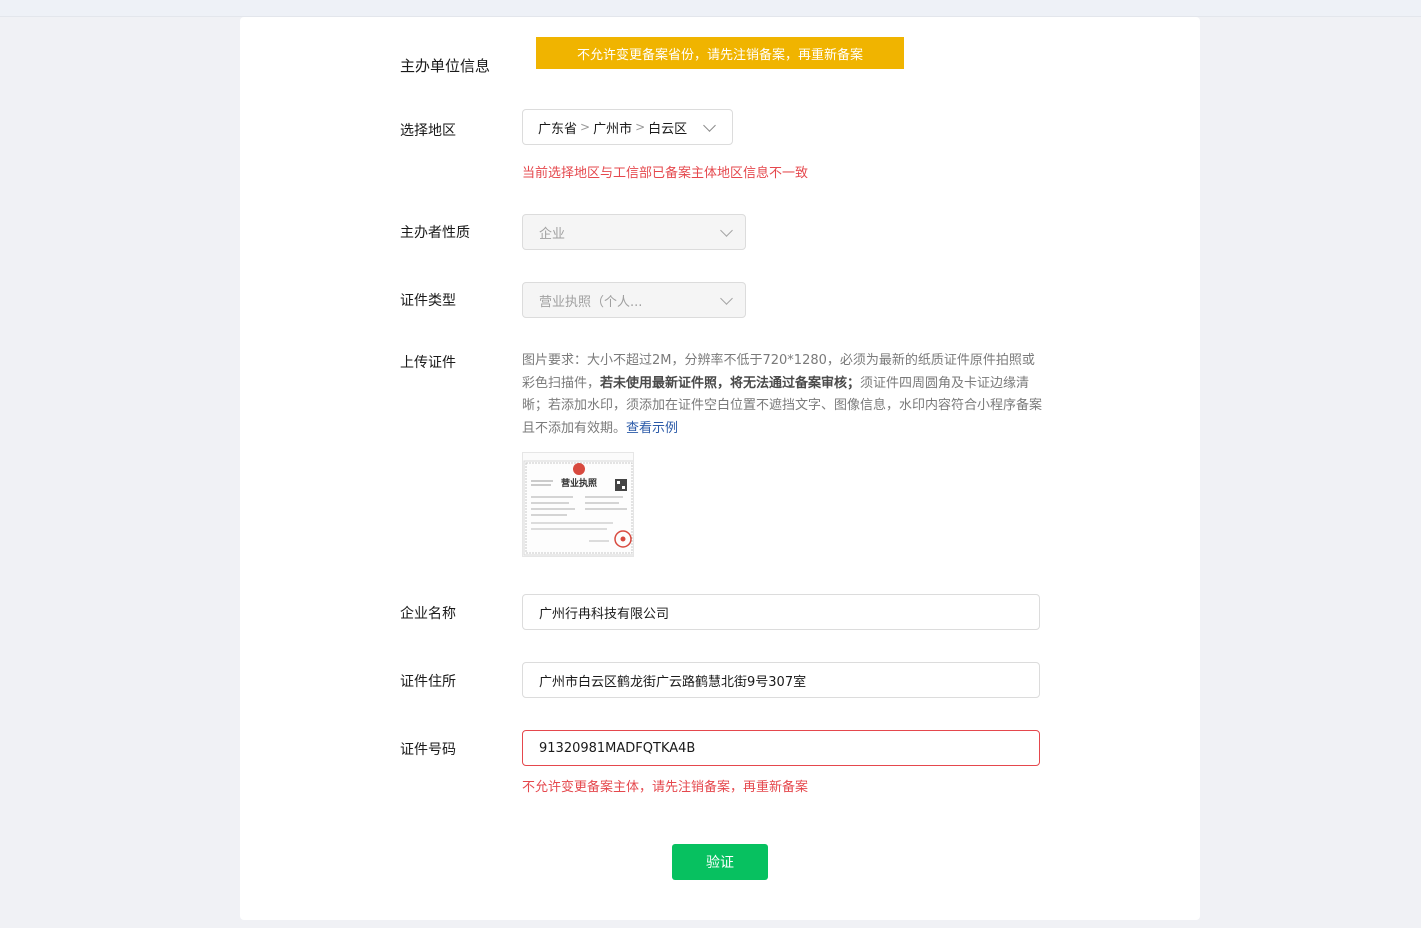  I want to click on cert-number-value: 91320981MADFQTKA4B, so click(617, 748).